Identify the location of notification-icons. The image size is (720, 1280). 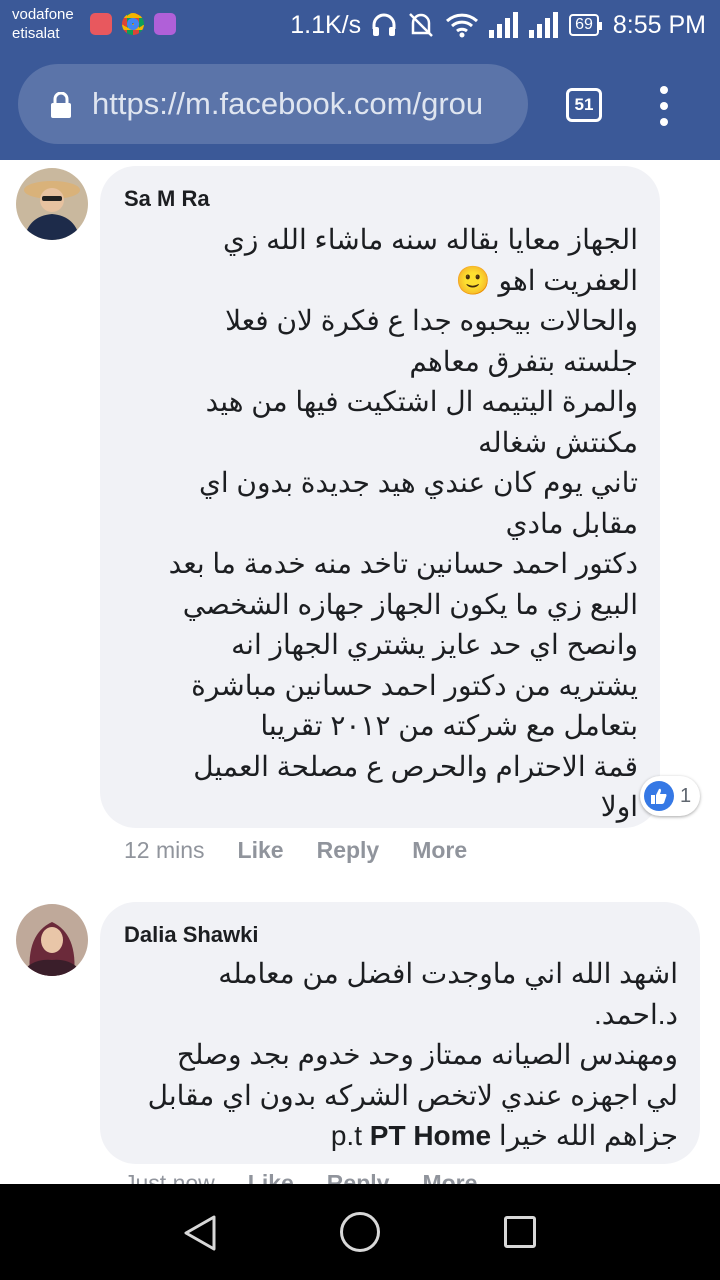
(133, 24).